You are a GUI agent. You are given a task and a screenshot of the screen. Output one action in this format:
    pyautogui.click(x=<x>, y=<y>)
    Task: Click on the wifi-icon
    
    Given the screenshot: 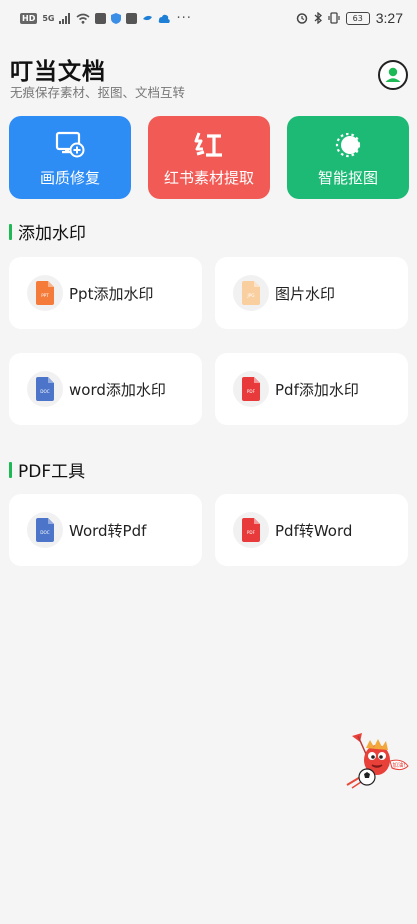 What is the action you would take?
    pyautogui.click(x=83, y=18)
    